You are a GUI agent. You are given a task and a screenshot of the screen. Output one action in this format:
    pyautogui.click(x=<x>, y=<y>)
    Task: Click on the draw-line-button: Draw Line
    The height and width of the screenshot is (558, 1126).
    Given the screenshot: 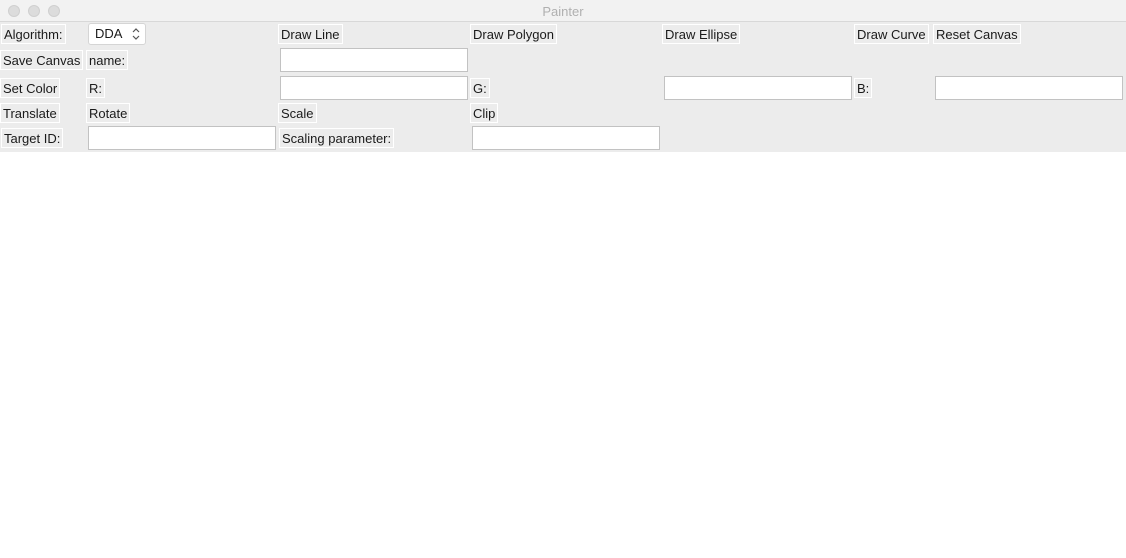 What is the action you would take?
    pyautogui.click(x=310, y=34)
    